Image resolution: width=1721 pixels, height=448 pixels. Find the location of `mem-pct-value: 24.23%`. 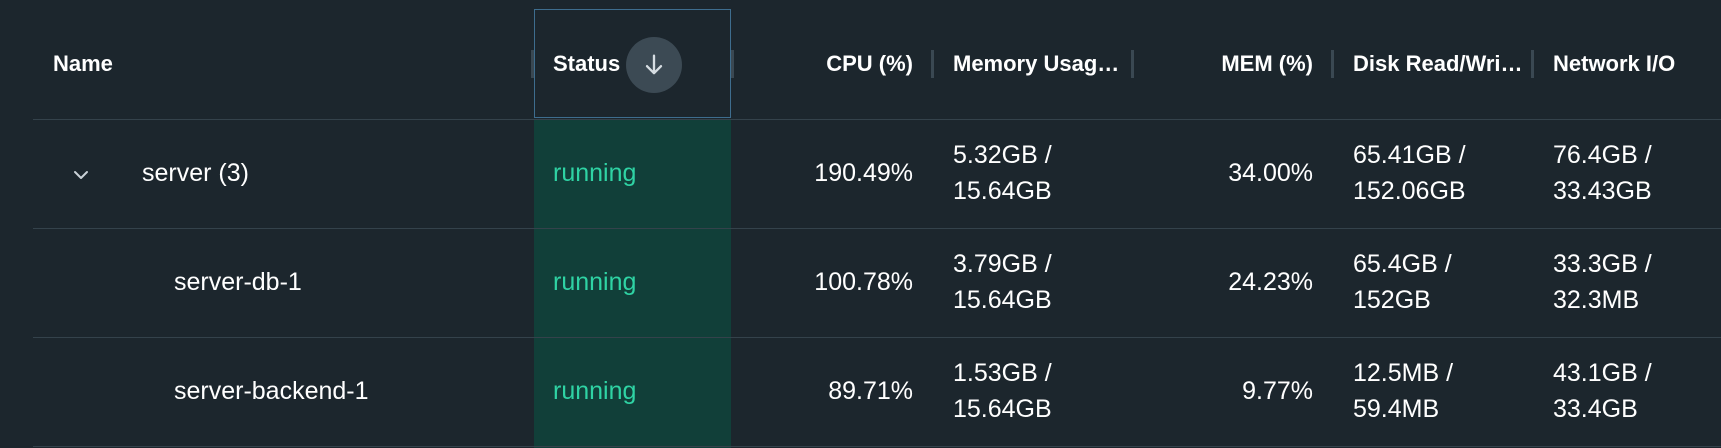

mem-pct-value: 24.23% is located at coordinates (1270, 282).